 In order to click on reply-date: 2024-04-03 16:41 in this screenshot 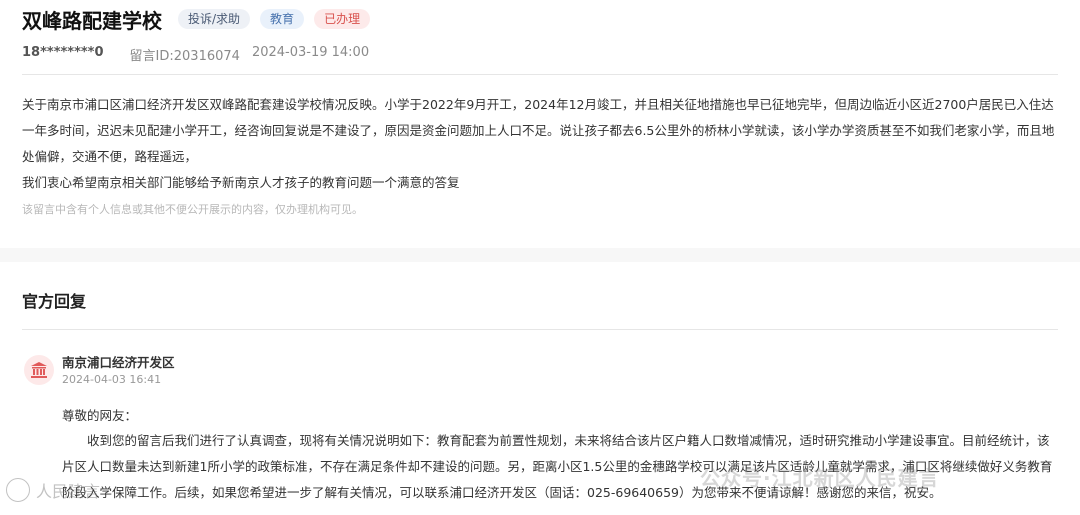, I will do `click(112, 379)`.